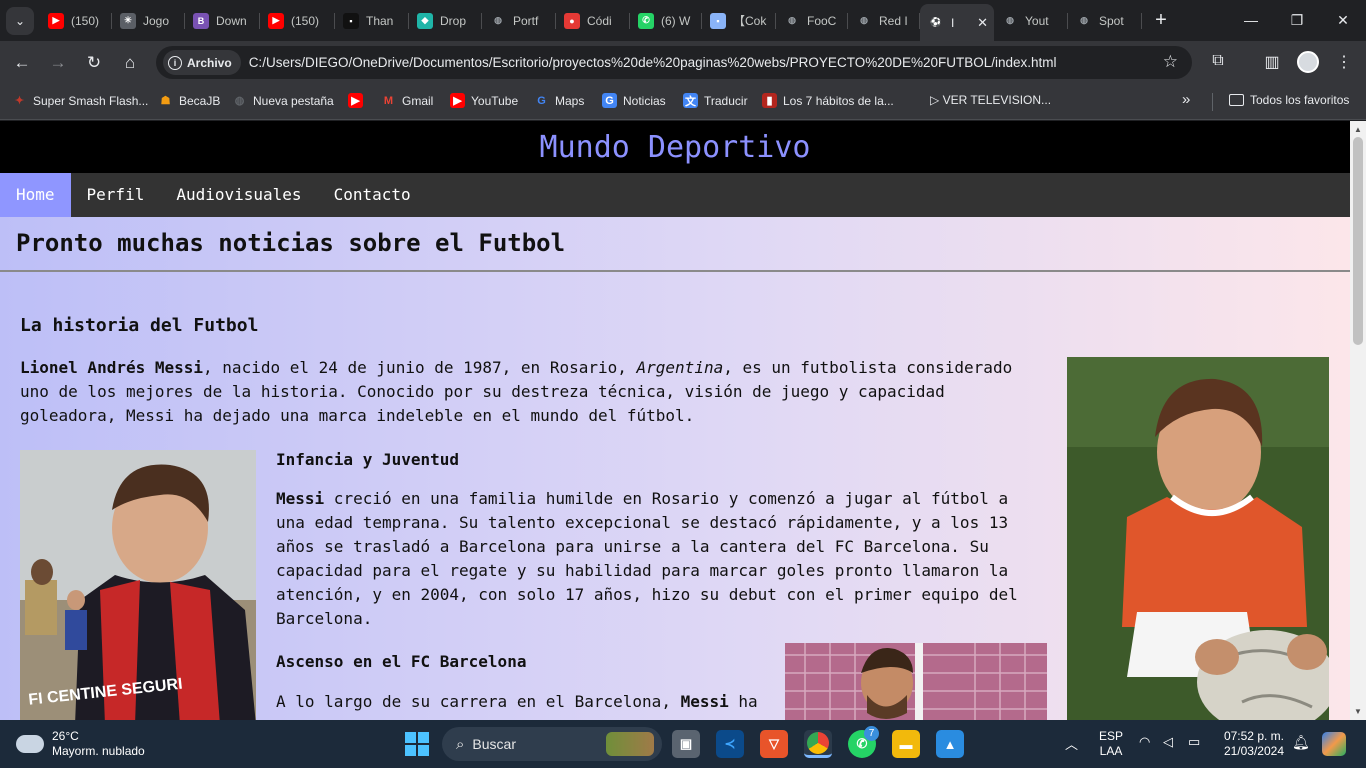 This screenshot has height=768, width=1366. What do you see at coordinates (715, 100) in the screenshot?
I see `bookmark-item: 文 Traducir` at bounding box center [715, 100].